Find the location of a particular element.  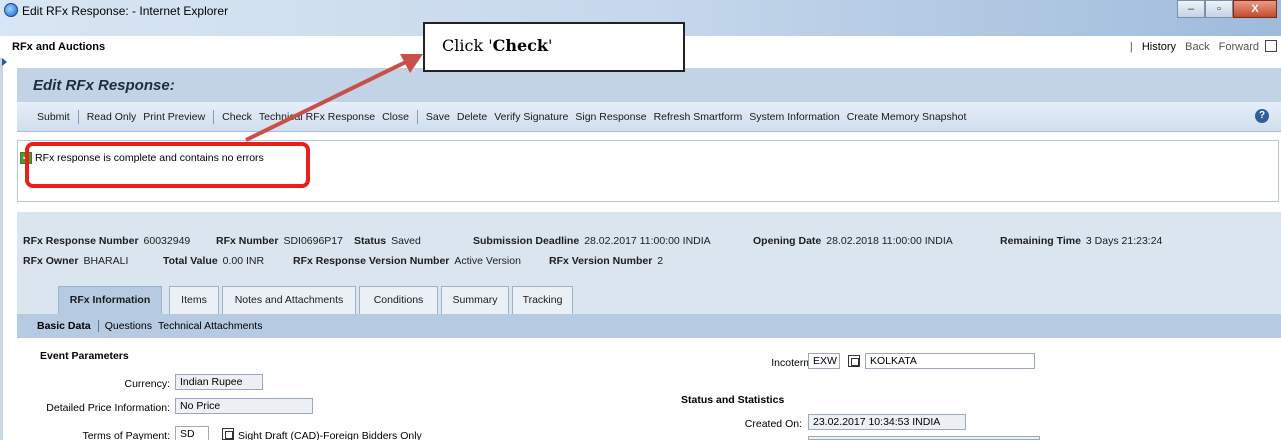

callout-bold: Check is located at coordinates (520, 45).